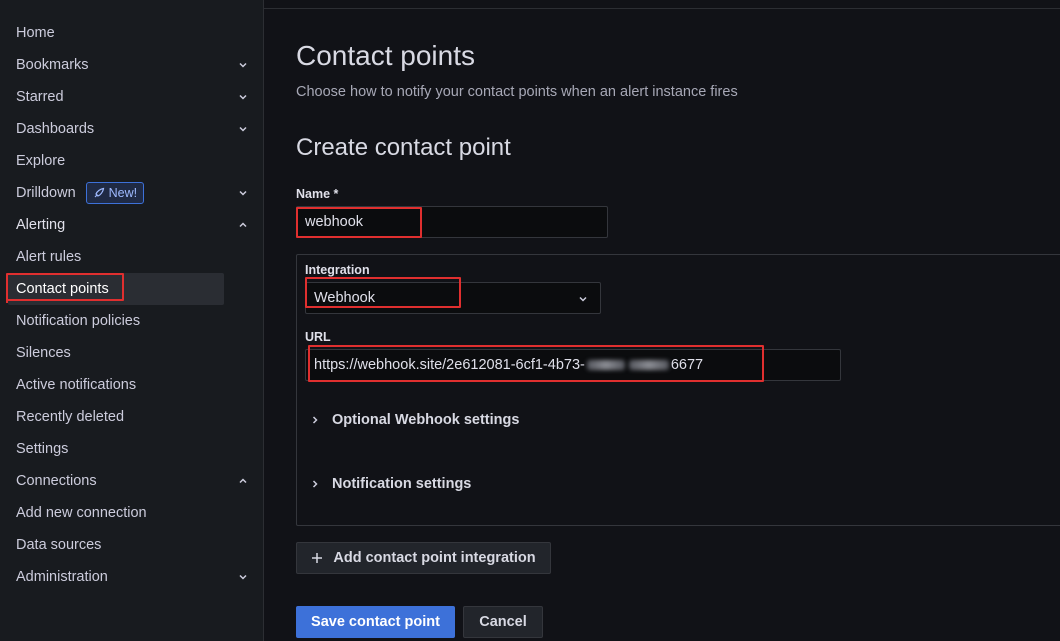 Image resolution: width=1060 pixels, height=641 pixels. What do you see at coordinates (76, 385) in the screenshot?
I see `sidebar-item-label: Active notifications` at bounding box center [76, 385].